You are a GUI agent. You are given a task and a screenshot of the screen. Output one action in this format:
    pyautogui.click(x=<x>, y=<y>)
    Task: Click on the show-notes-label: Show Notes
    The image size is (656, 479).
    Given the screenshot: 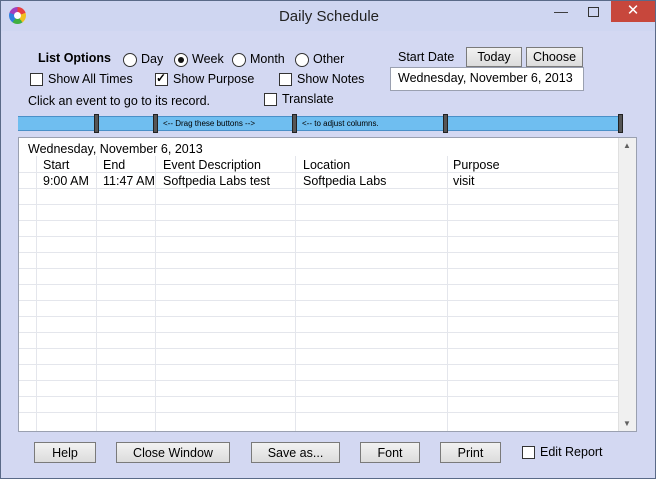 What is the action you would take?
    pyautogui.click(x=330, y=79)
    